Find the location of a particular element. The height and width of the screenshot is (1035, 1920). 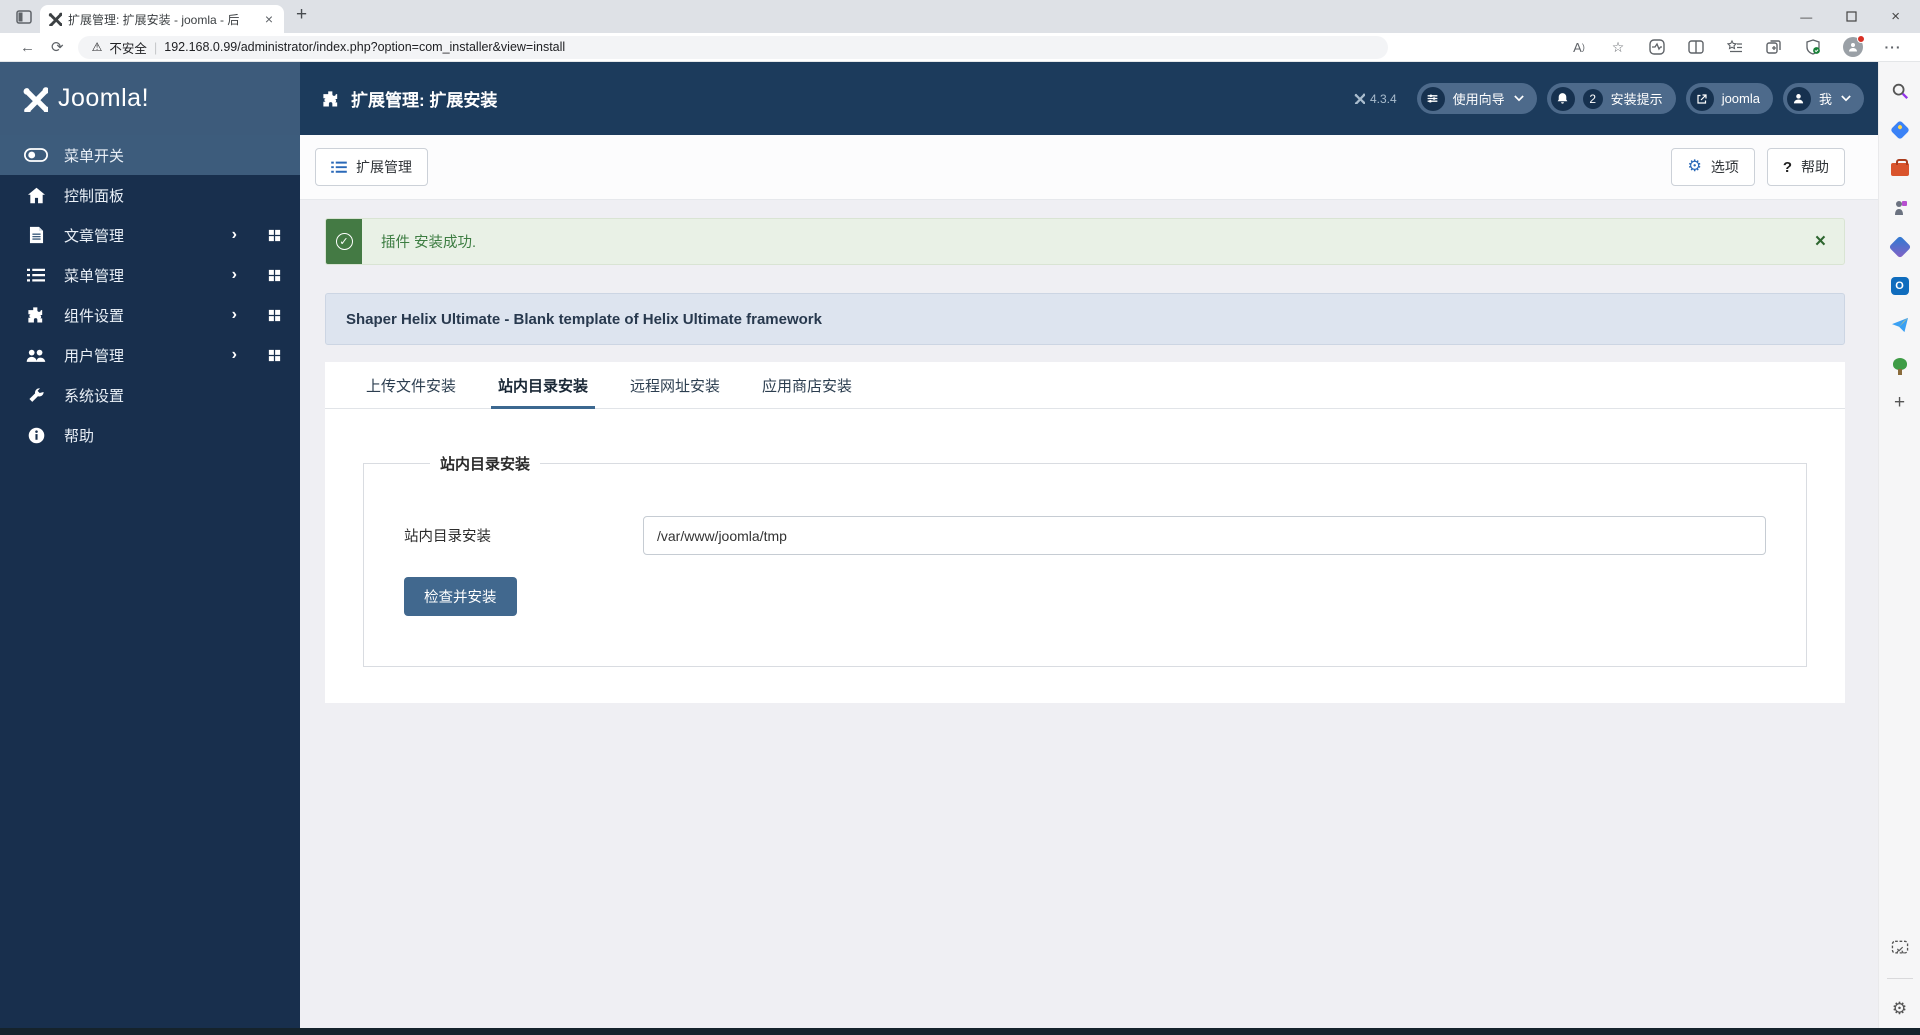

minimize-icon: — is located at coordinates (1806, 17).